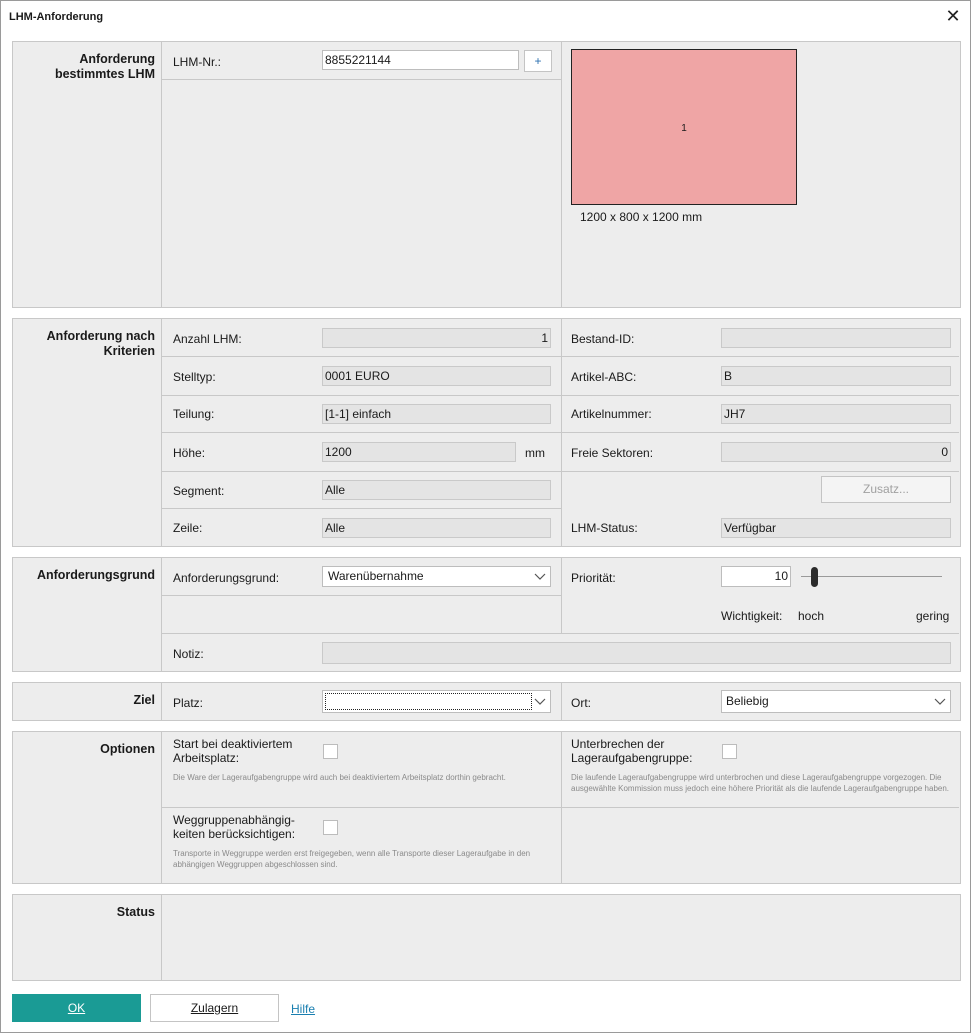 This screenshot has height=1033, width=971. What do you see at coordinates (188, 703) in the screenshot?
I see `platz-label: Platz:` at bounding box center [188, 703].